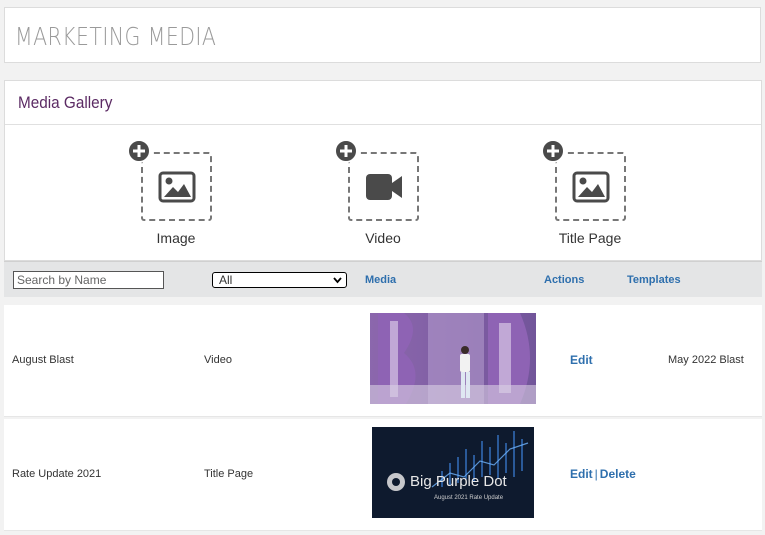 This screenshot has width=765, height=535. I want to click on media-type: Video, so click(218, 360).